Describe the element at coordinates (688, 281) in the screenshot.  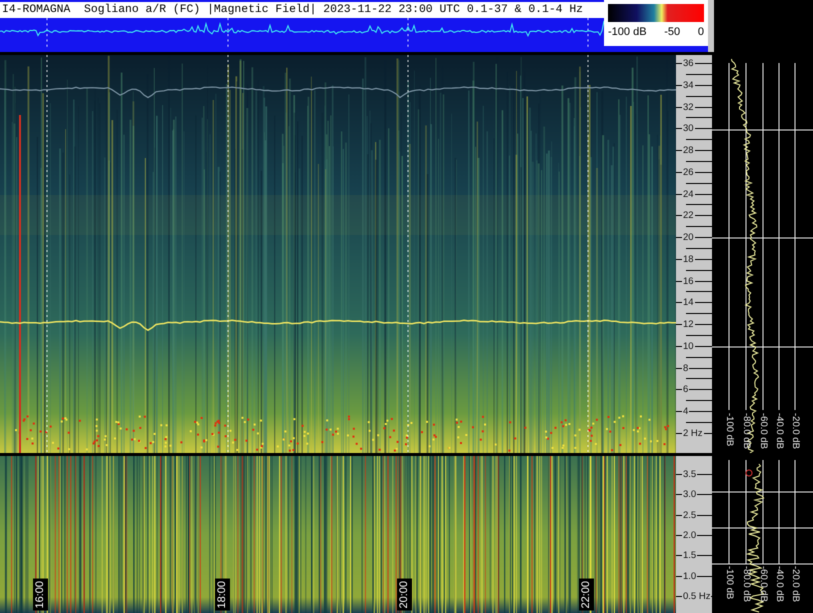
I see `axis-label: 16` at that location.